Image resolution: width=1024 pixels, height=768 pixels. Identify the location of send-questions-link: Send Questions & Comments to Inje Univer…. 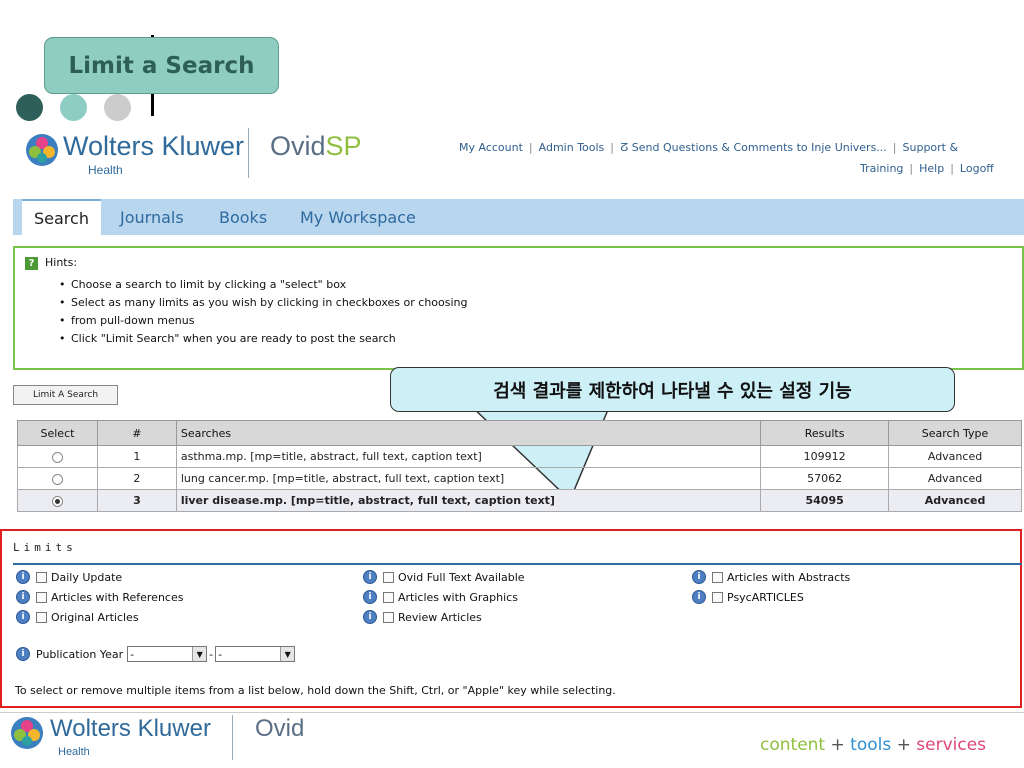
(759, 147).